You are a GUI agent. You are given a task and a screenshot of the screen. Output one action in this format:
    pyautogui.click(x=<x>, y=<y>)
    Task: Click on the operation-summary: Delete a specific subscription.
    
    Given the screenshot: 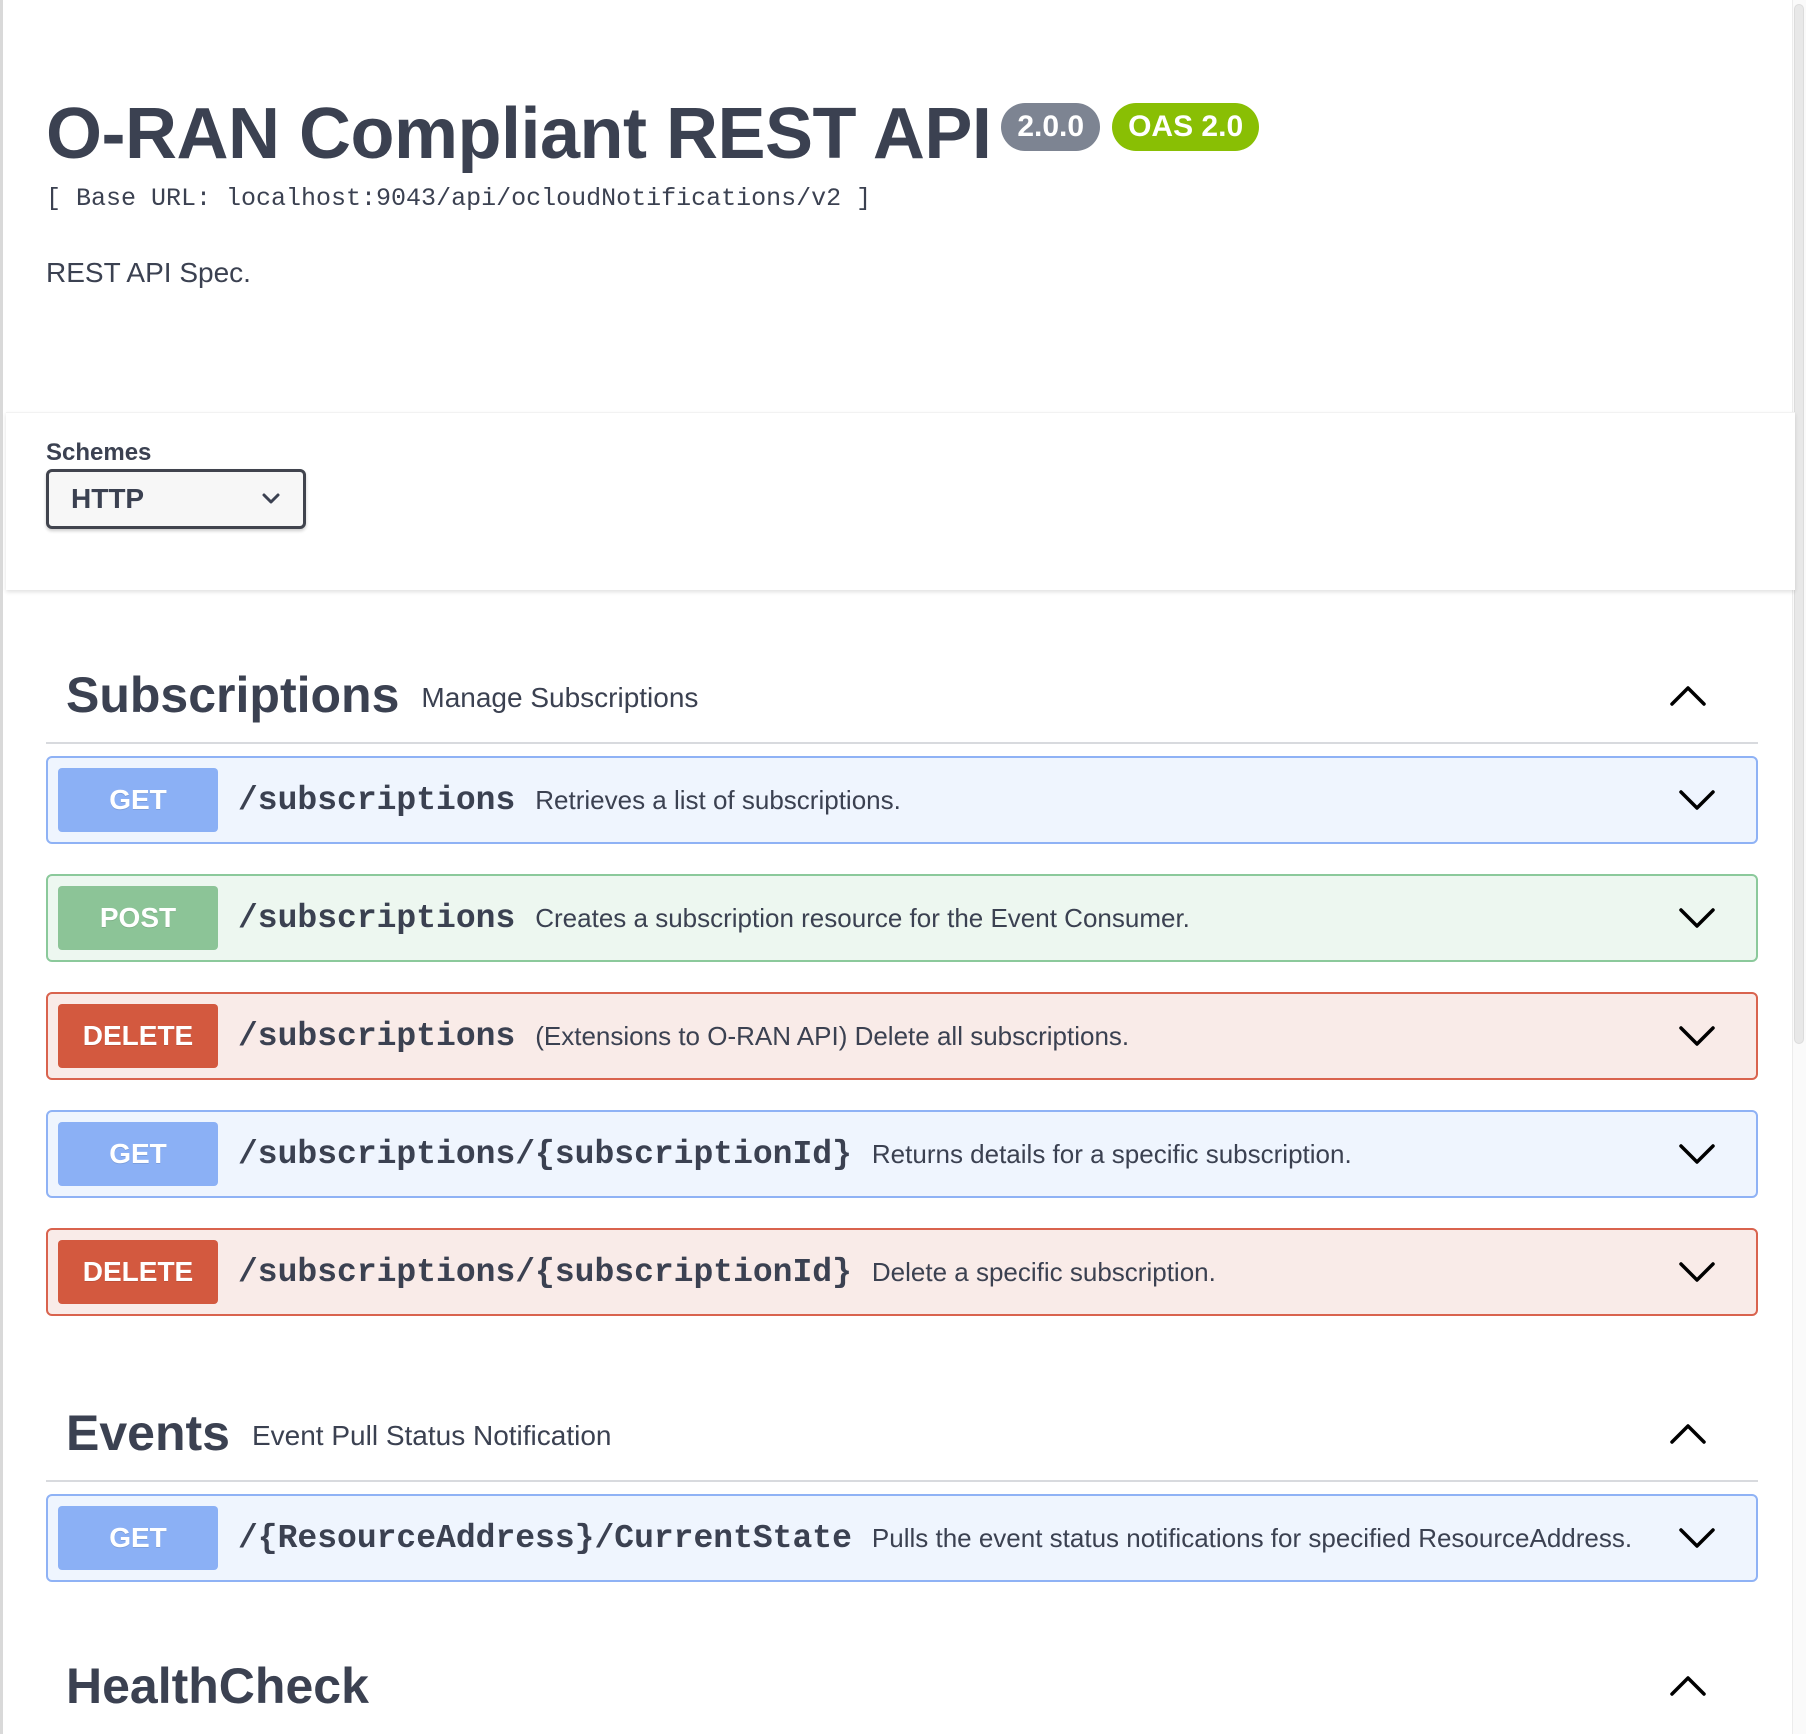 What is the action you would take?
    pyautogui.click(x=1043, y=1271)
    